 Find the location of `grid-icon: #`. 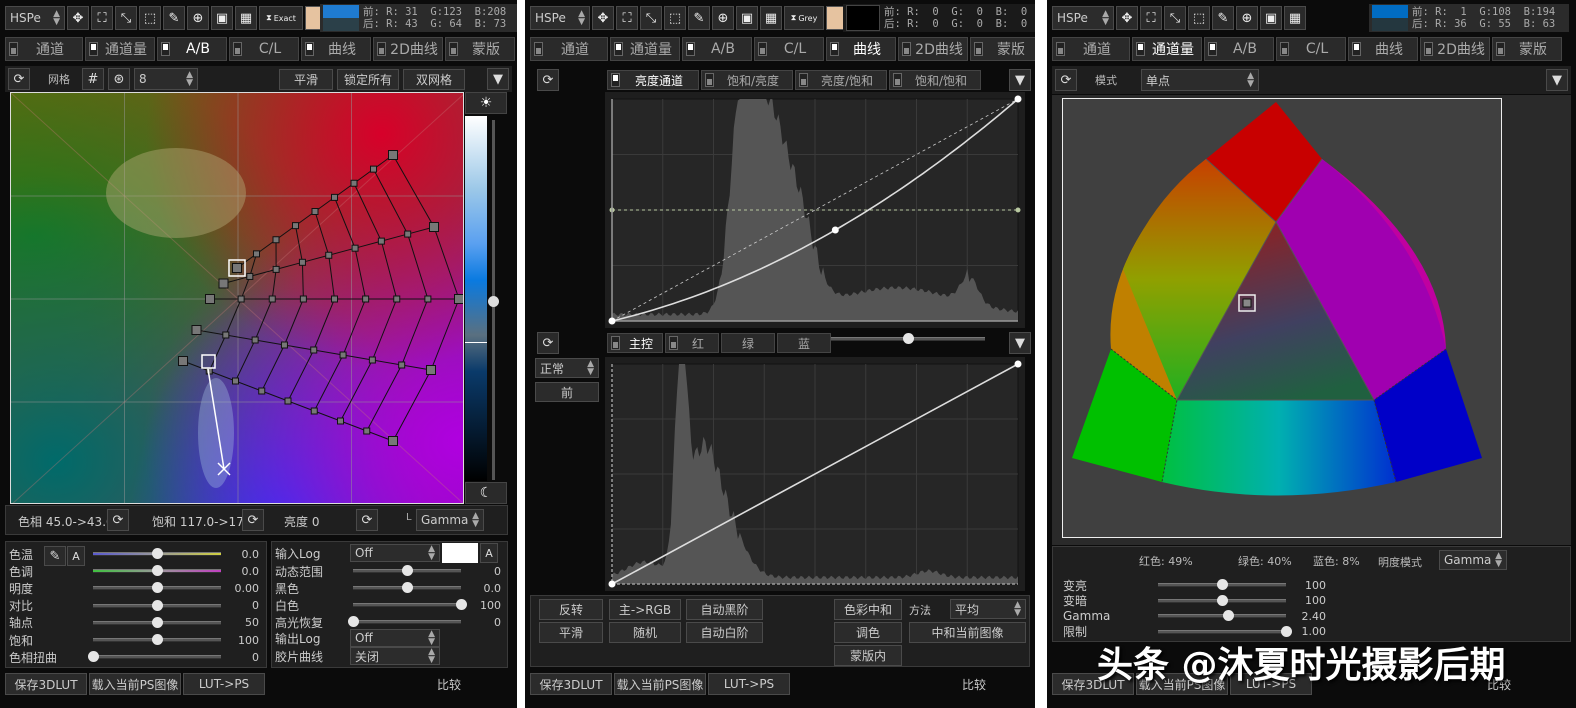

grid-icon: # is located at coordinates (93, 79).